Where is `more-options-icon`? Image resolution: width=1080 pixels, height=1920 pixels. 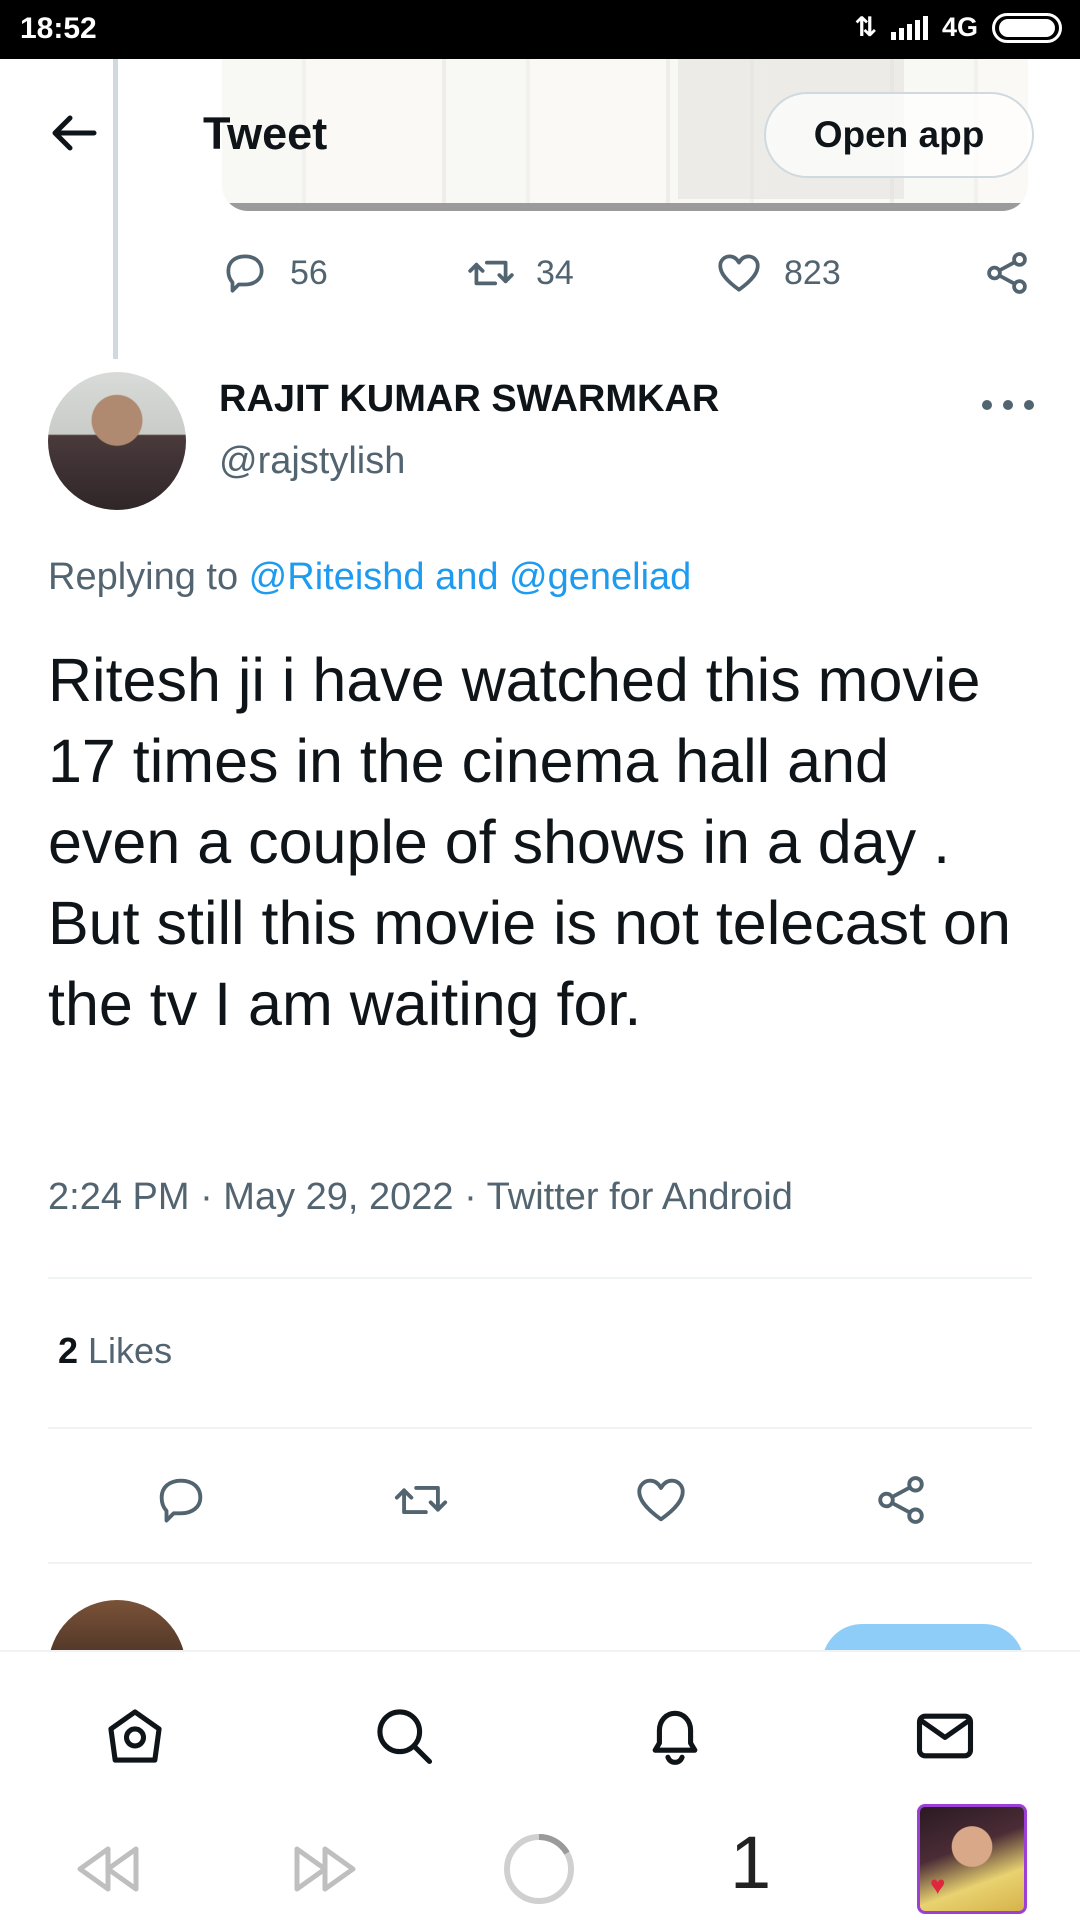
more-options-icon is located at coordinates (1008, 405).